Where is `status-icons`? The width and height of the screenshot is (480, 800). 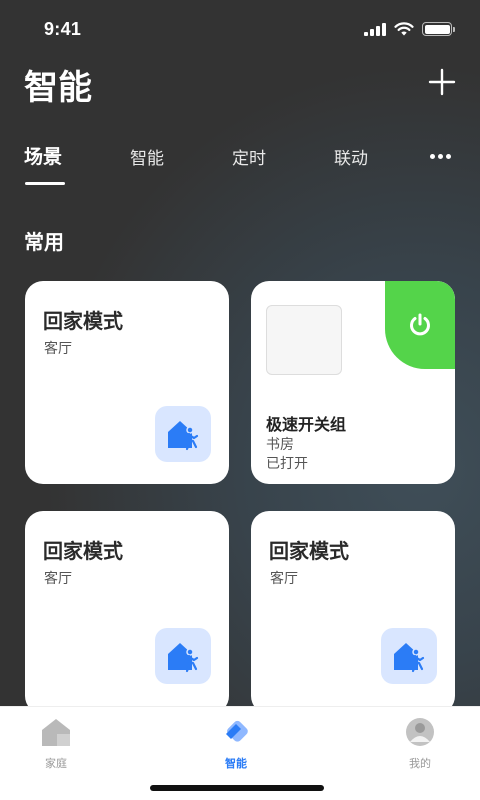
status-icons is located at coordinates (409, 29).